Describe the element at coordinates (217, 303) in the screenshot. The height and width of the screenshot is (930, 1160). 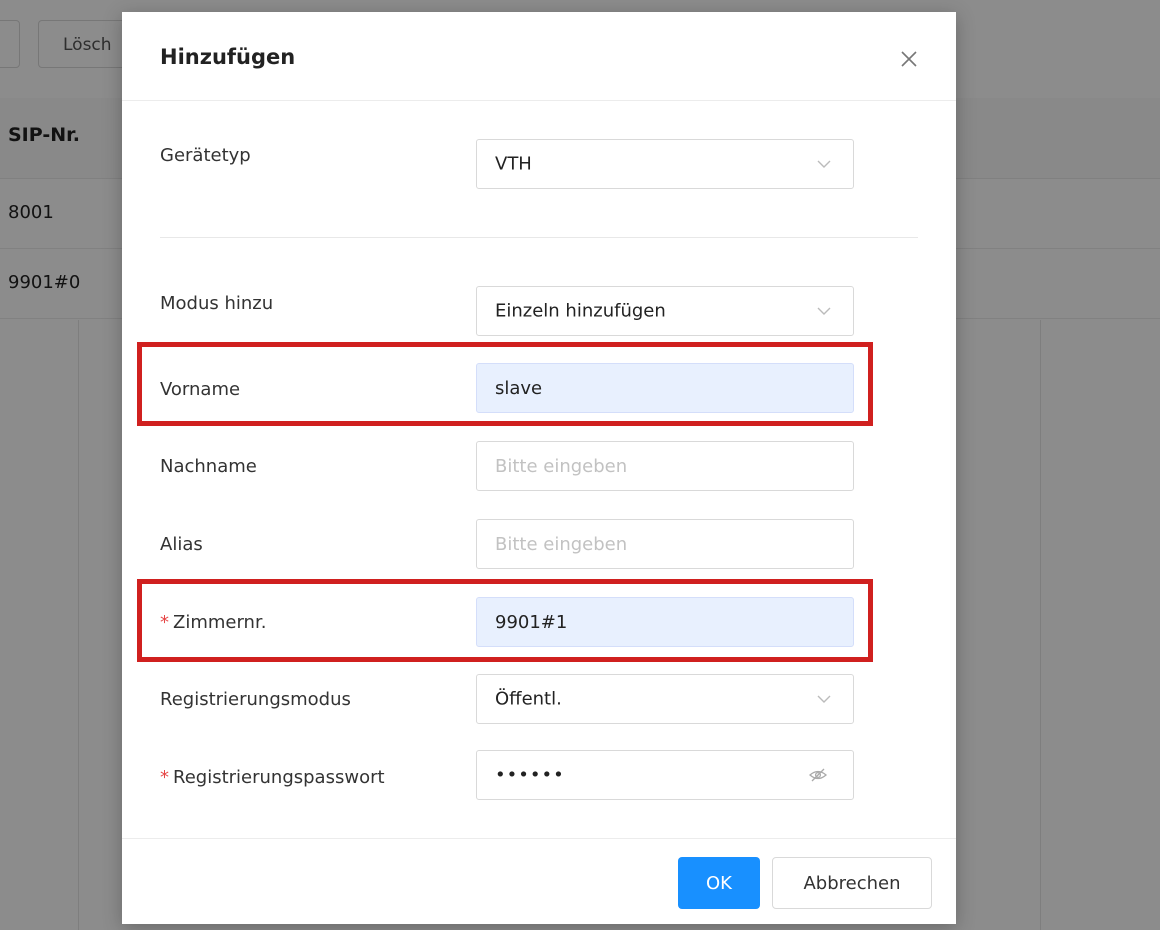
I see `add-mode-label: Modus hinzu` at that location.